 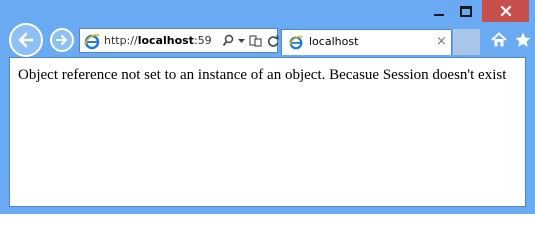 What do you see at coordinates (439, 11) in the screenshot?
I see `minimize-button` at bounding box center [439, 11].